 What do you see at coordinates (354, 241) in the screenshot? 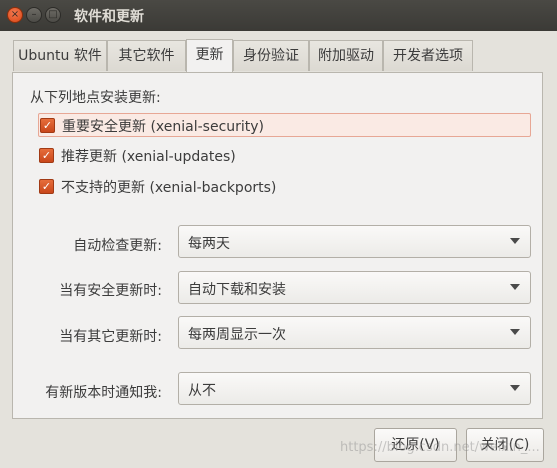
I see `auto-check-dropdown: 每两天` at bounding box center [354, 241].